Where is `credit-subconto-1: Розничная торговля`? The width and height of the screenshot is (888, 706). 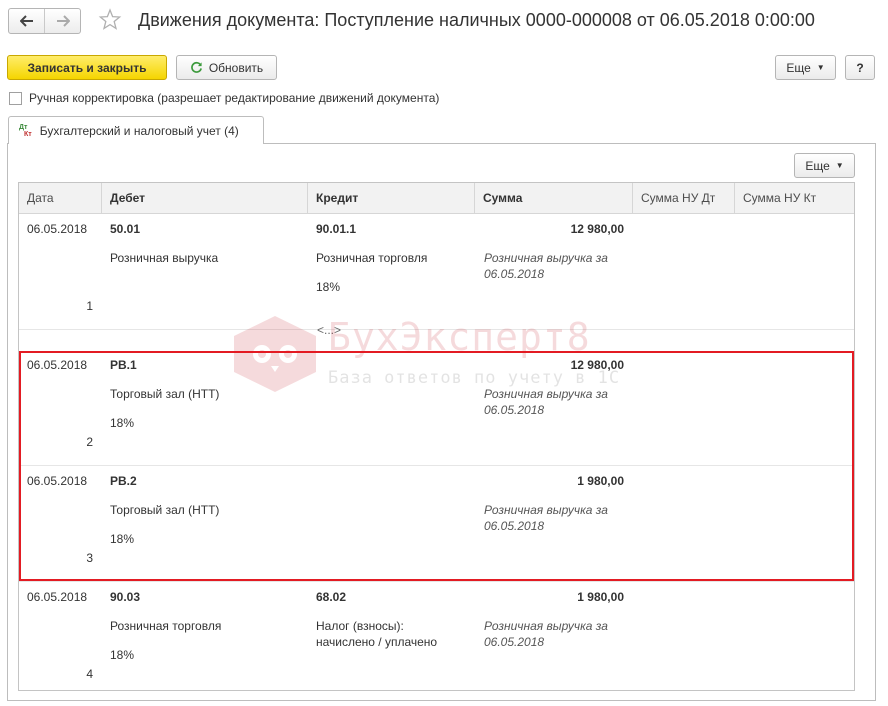 credit-subconto-1: Розничная торговля is located at coordinates (372, 258).